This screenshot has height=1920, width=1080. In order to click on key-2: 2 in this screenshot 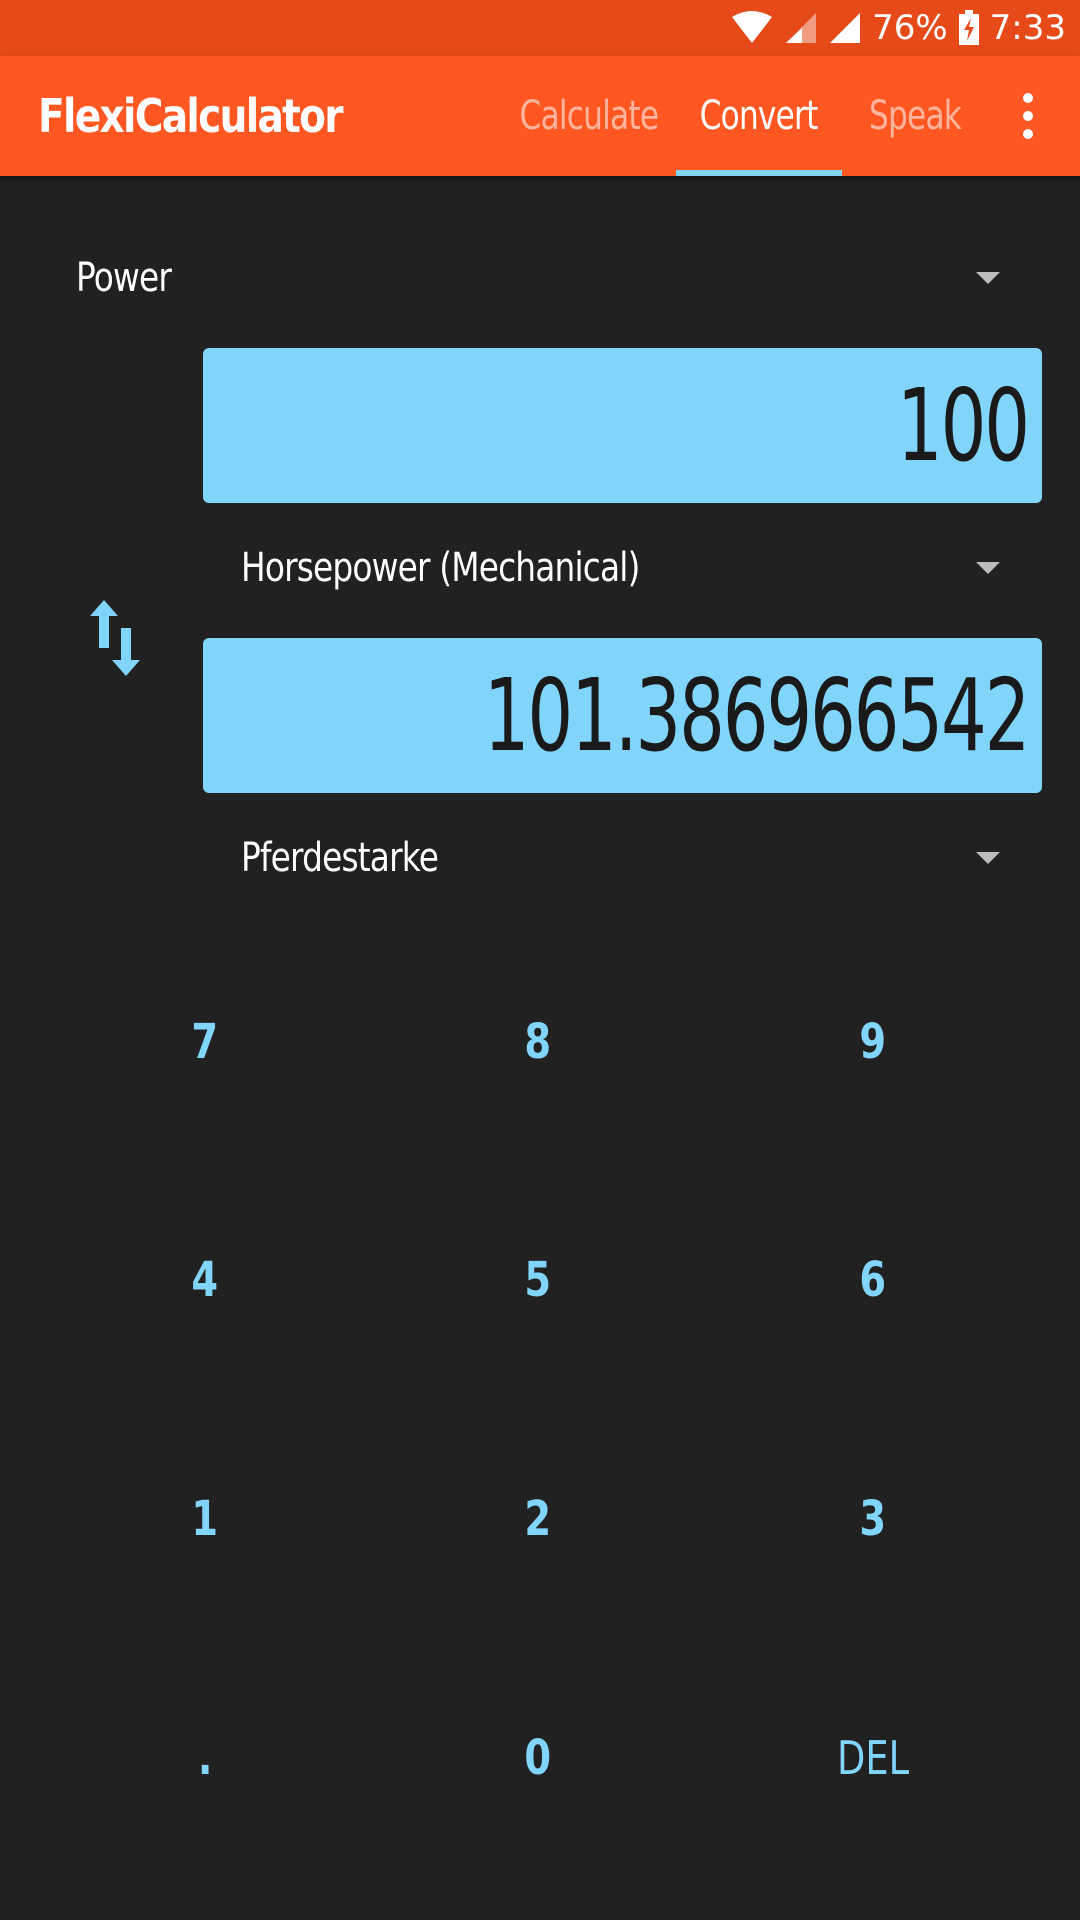, I will do `click(538, 1519)`.